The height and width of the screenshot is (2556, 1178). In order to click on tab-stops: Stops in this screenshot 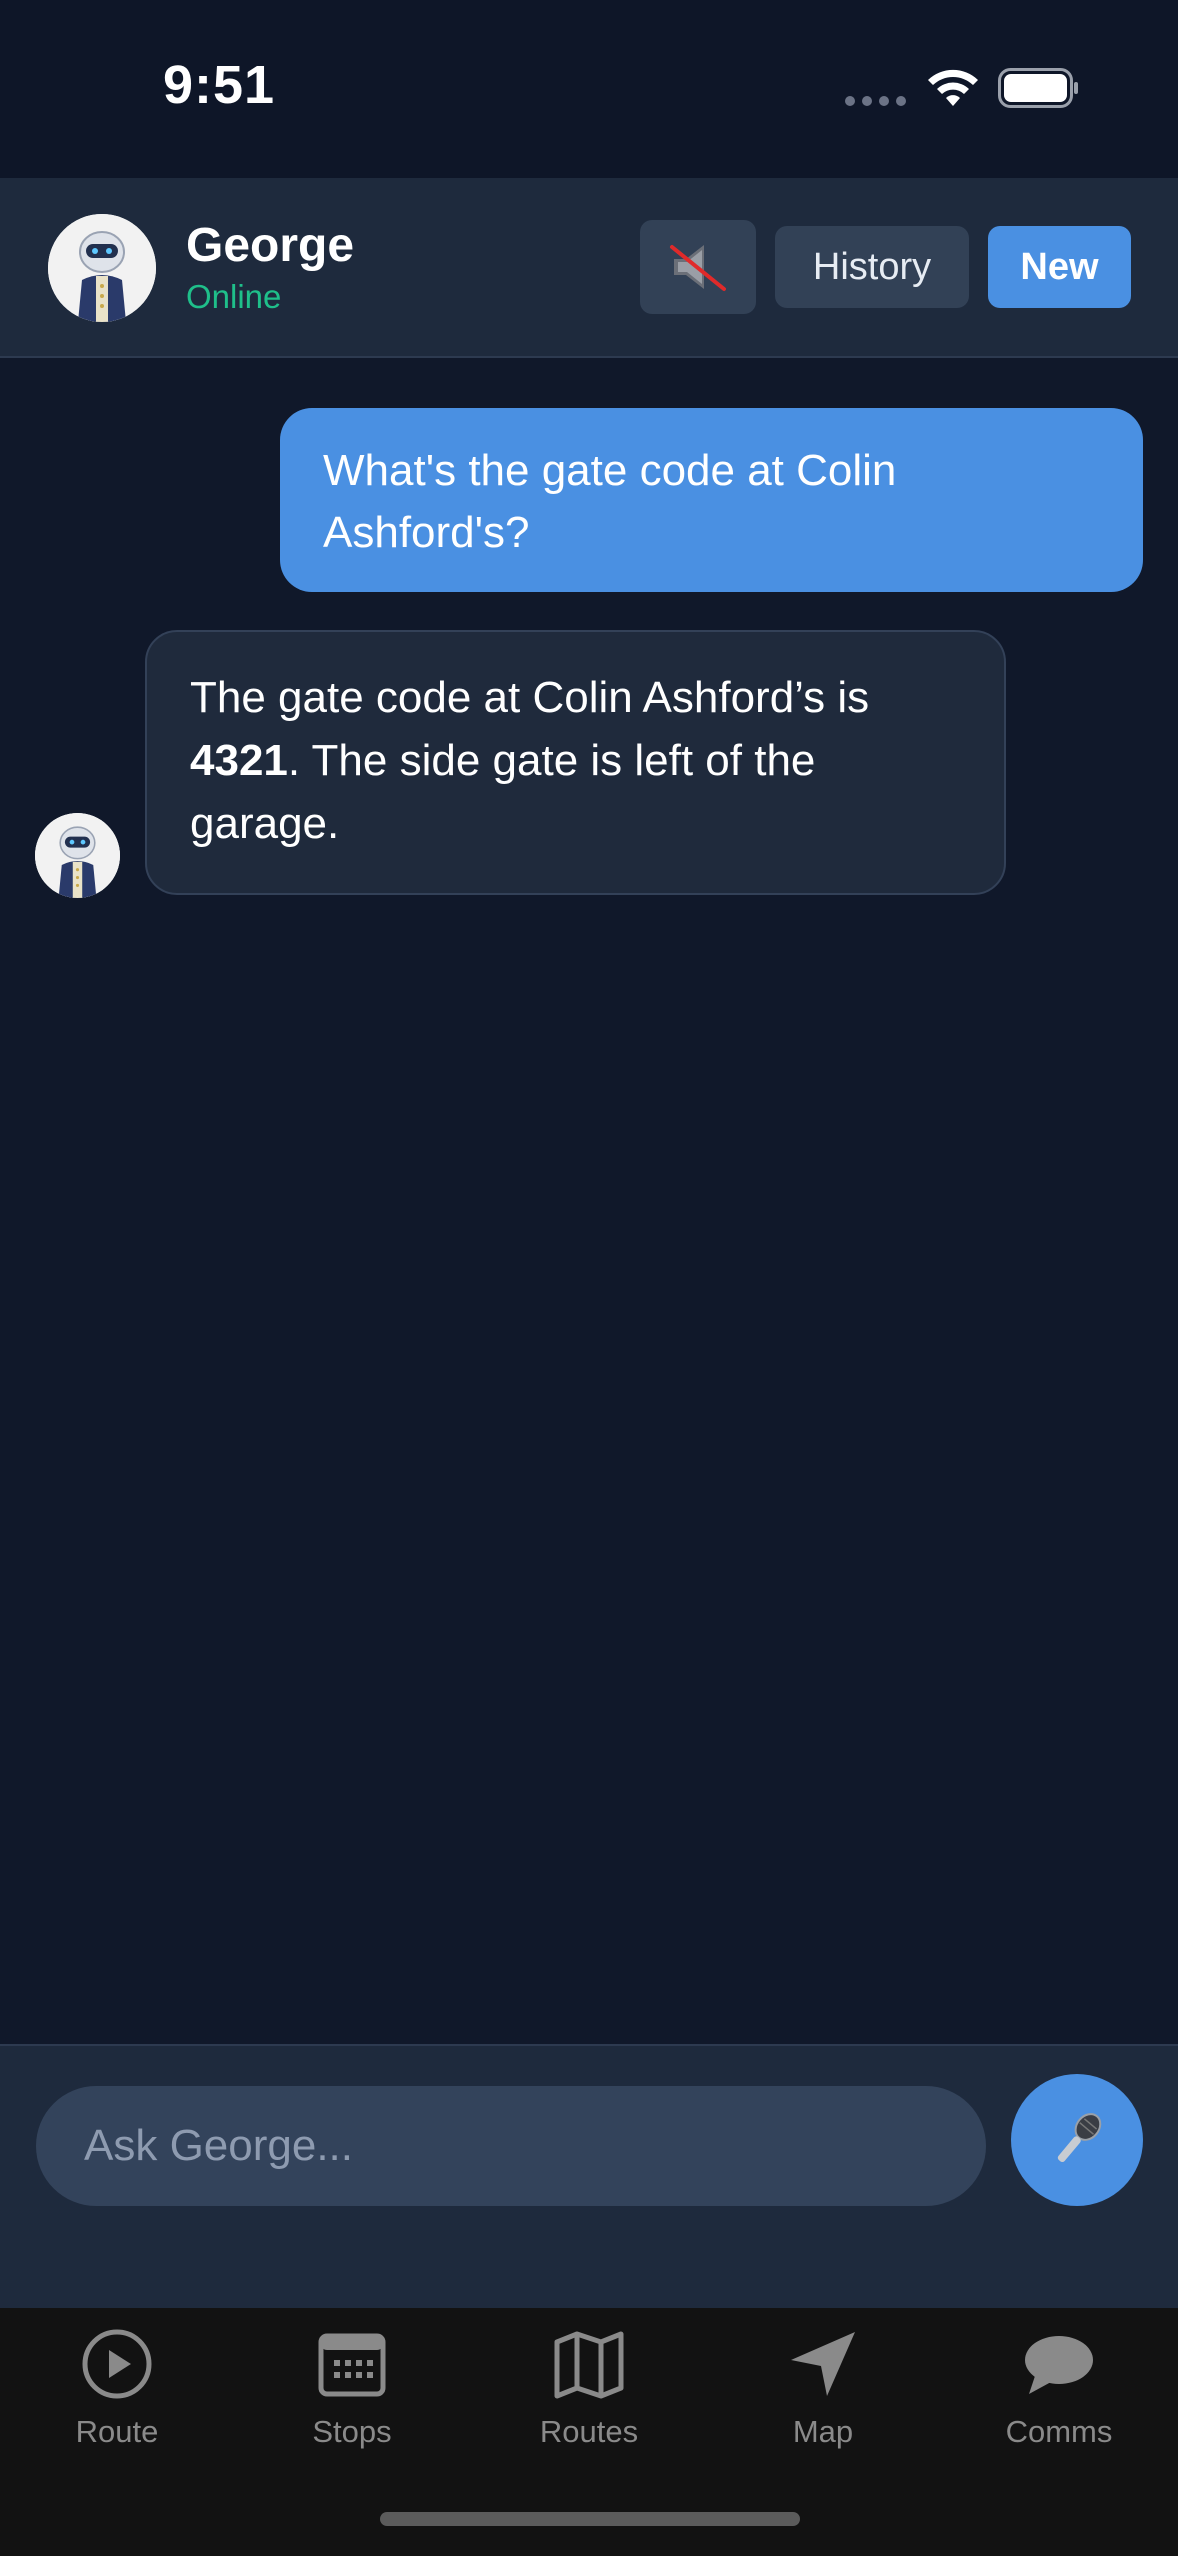, I will do `click(352, 2401)`.